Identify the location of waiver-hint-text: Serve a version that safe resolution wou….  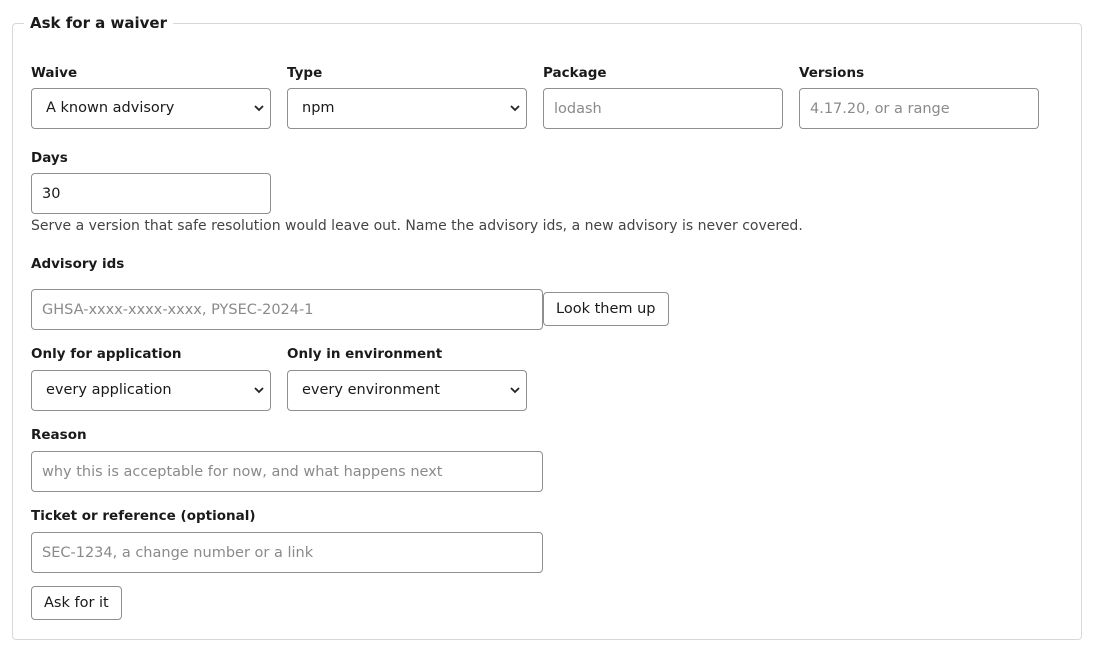
(417, 226).